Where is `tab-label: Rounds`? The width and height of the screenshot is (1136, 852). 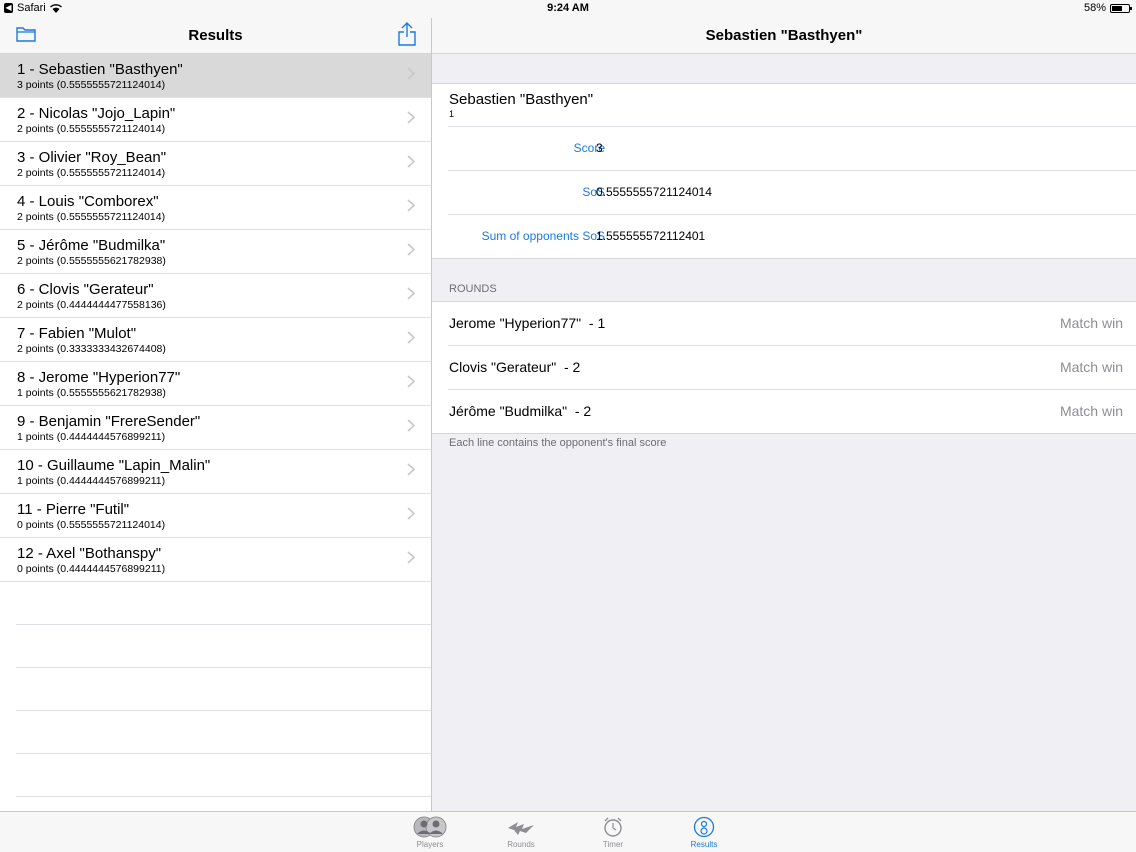 tab-label: Rounds is located at coordinates (521, 844).